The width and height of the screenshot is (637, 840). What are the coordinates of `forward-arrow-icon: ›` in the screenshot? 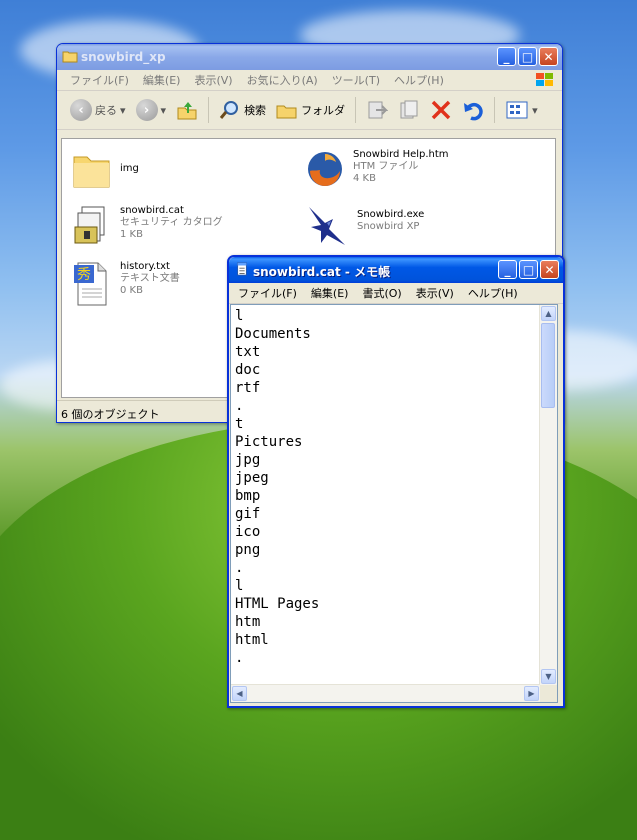 It's located at (146, 110).